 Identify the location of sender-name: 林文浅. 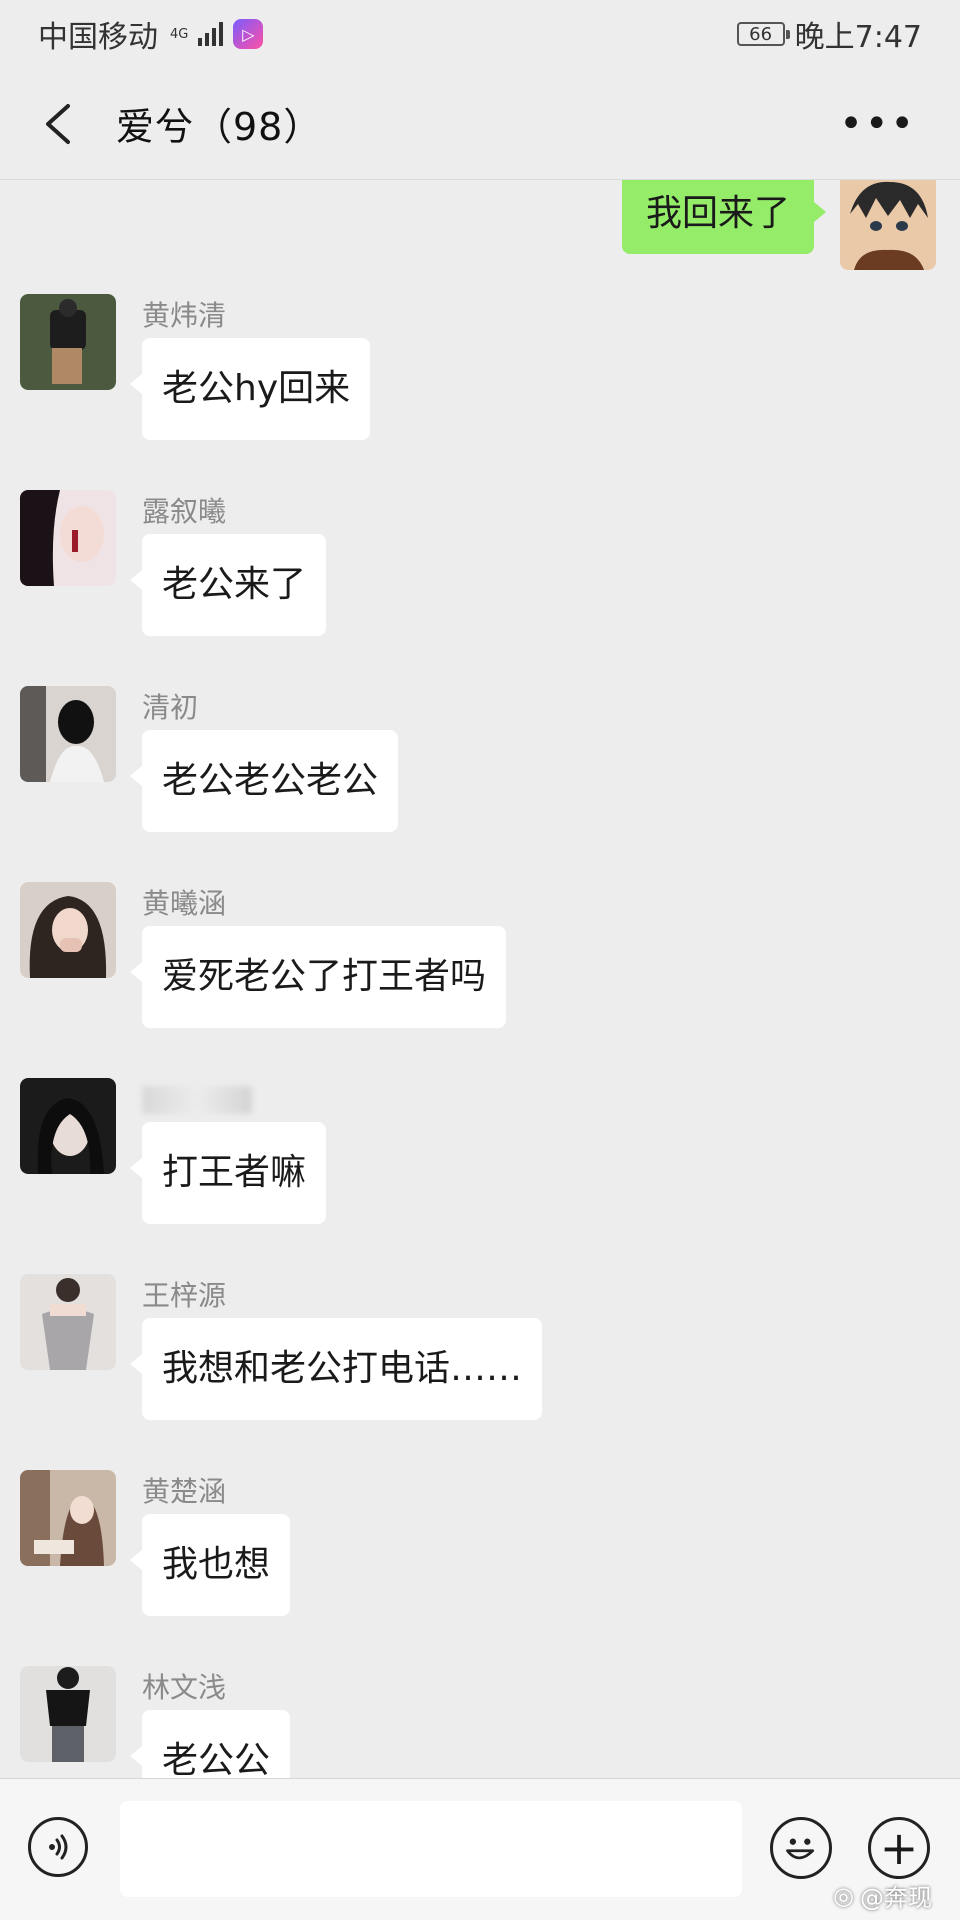
(184, 1687).